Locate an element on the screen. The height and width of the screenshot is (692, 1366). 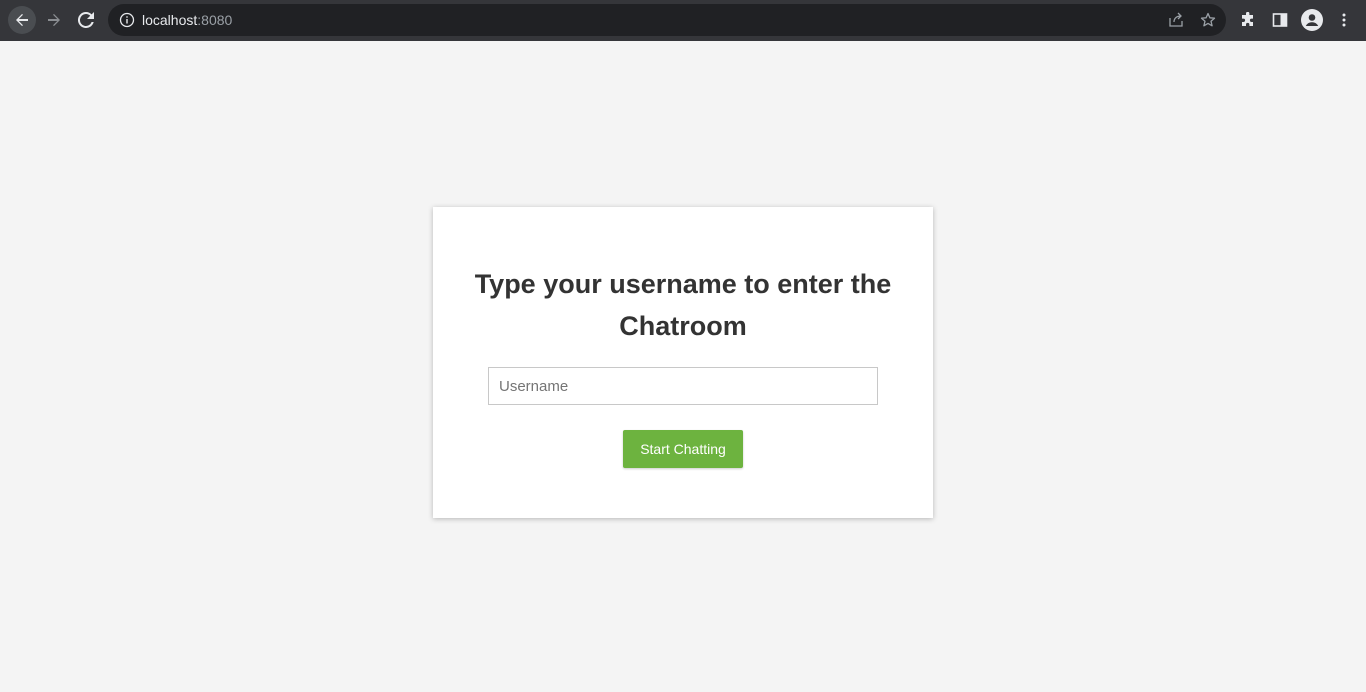
info-icon is located at coordinates (127, 20).